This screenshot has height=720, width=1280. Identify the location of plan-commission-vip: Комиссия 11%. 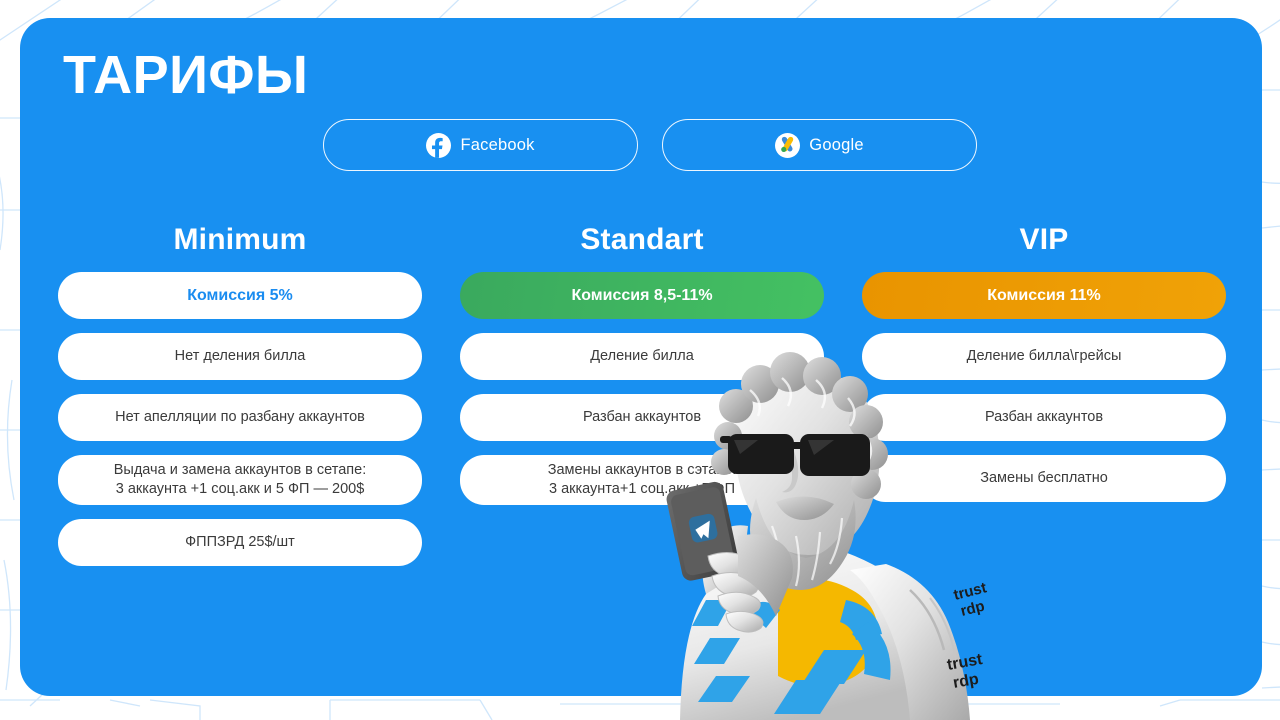
(1044, 295).